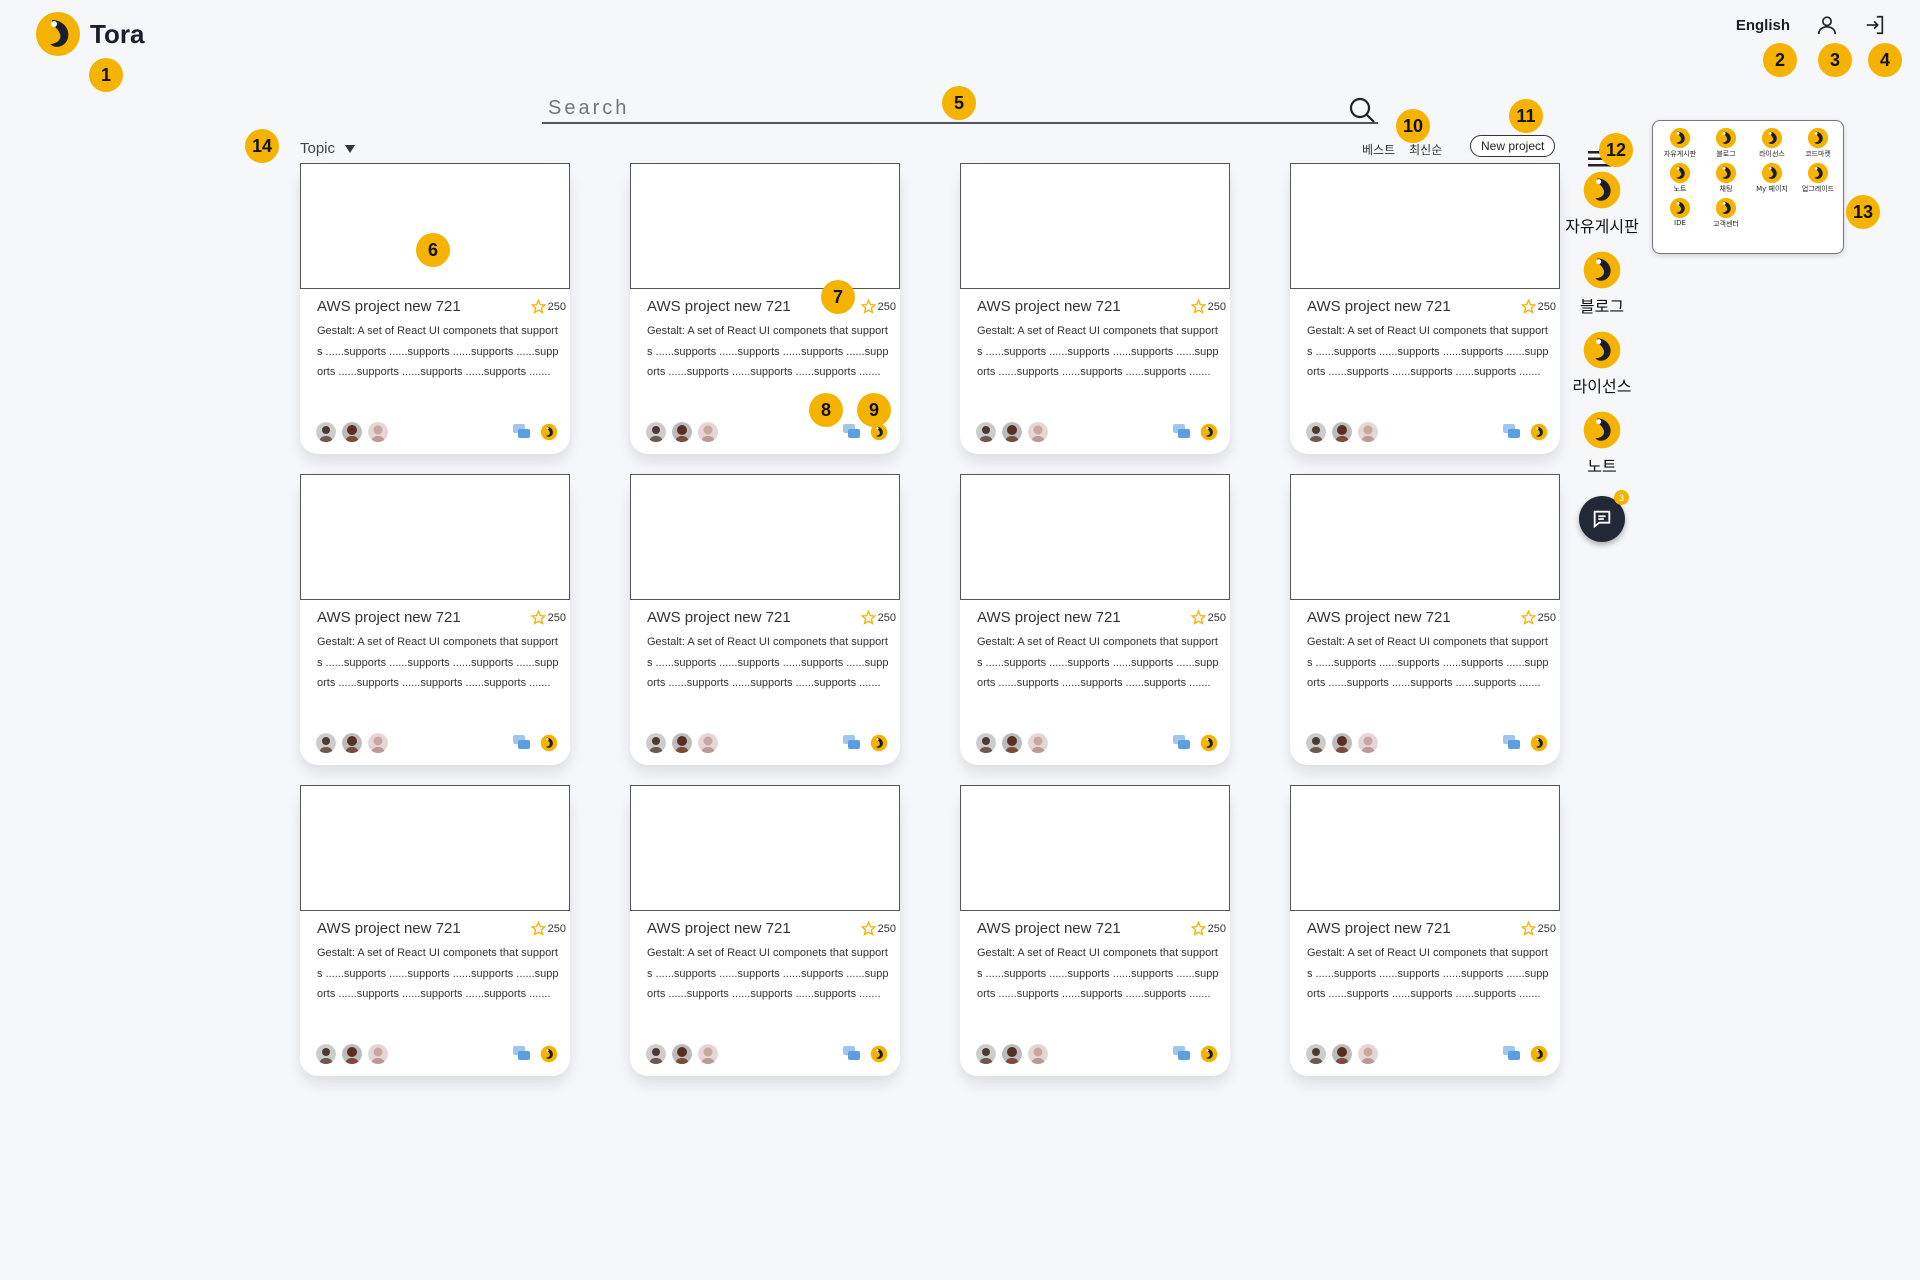 This screenshot has width=1920, height=1280. I want to click on app-menu-item: 고객센터, so click(1726, 213).